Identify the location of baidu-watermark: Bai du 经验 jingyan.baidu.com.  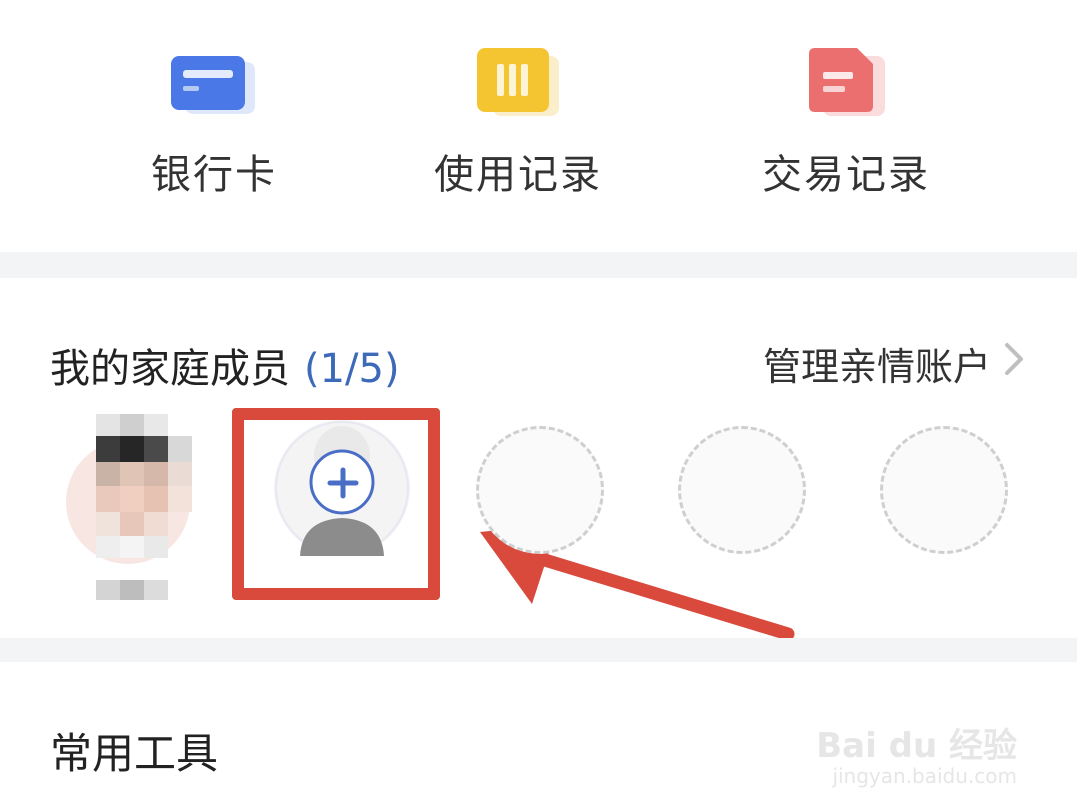
(916, 756).